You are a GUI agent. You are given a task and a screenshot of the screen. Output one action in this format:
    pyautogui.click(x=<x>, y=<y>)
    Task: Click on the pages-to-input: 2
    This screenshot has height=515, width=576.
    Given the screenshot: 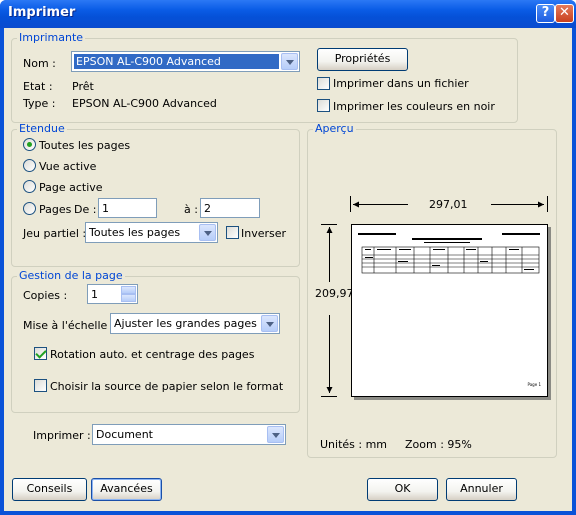 What is the action you would take?
    pyautogui.click(x=230, y=208)
    